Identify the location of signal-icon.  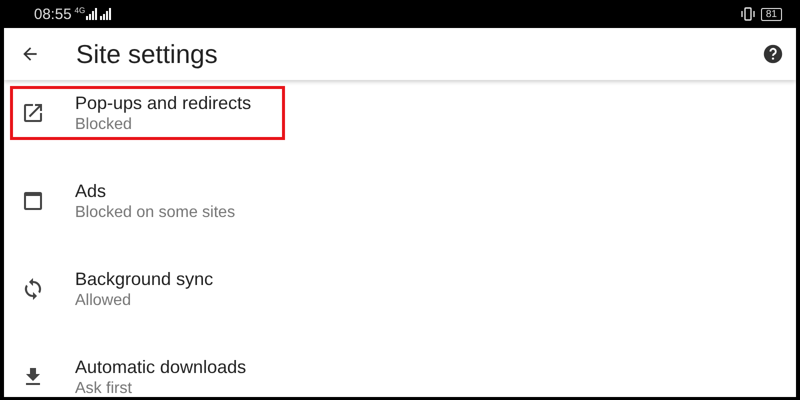
(99, 14).